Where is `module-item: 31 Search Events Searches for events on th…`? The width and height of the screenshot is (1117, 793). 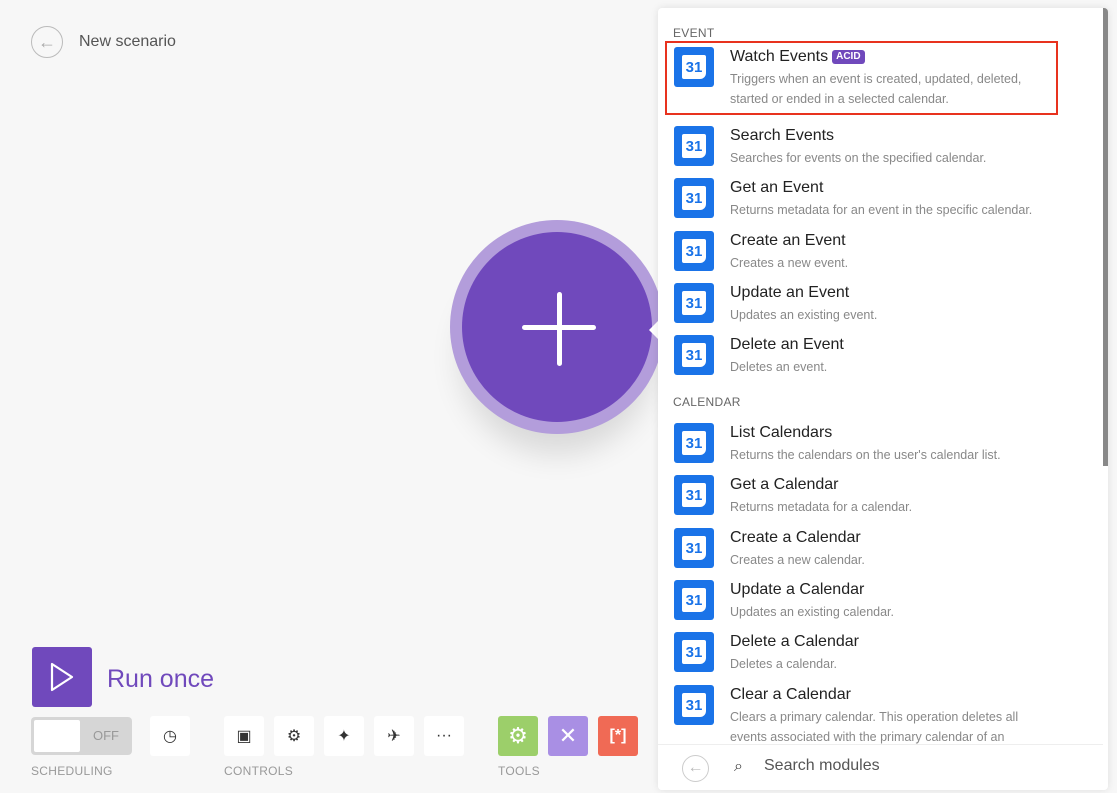
module-item: 31 Search Events Searches for events on th… is located at coordinates (861, 147).